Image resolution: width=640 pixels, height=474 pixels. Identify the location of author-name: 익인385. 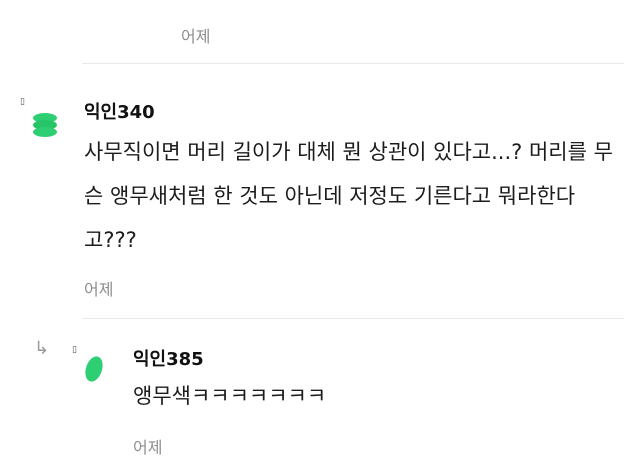
(168, 358).